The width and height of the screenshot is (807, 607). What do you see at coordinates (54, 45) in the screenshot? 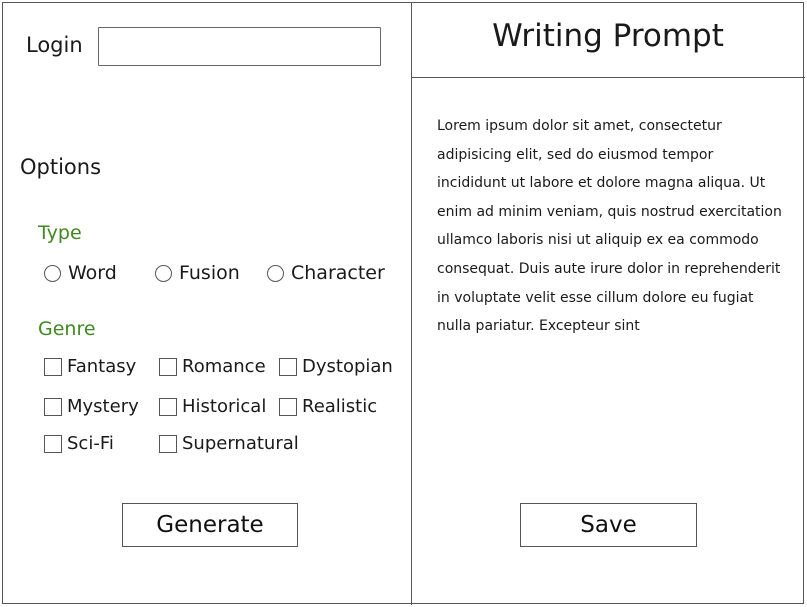
I see `login-label: Login` at bounding box center [54, 45].